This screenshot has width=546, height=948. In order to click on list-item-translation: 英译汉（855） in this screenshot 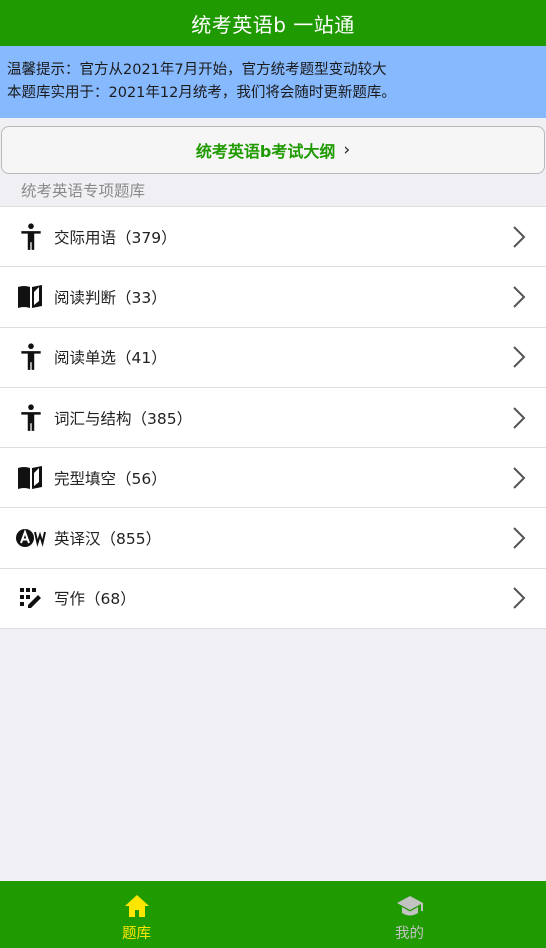, I will do `click(273, 538)`.